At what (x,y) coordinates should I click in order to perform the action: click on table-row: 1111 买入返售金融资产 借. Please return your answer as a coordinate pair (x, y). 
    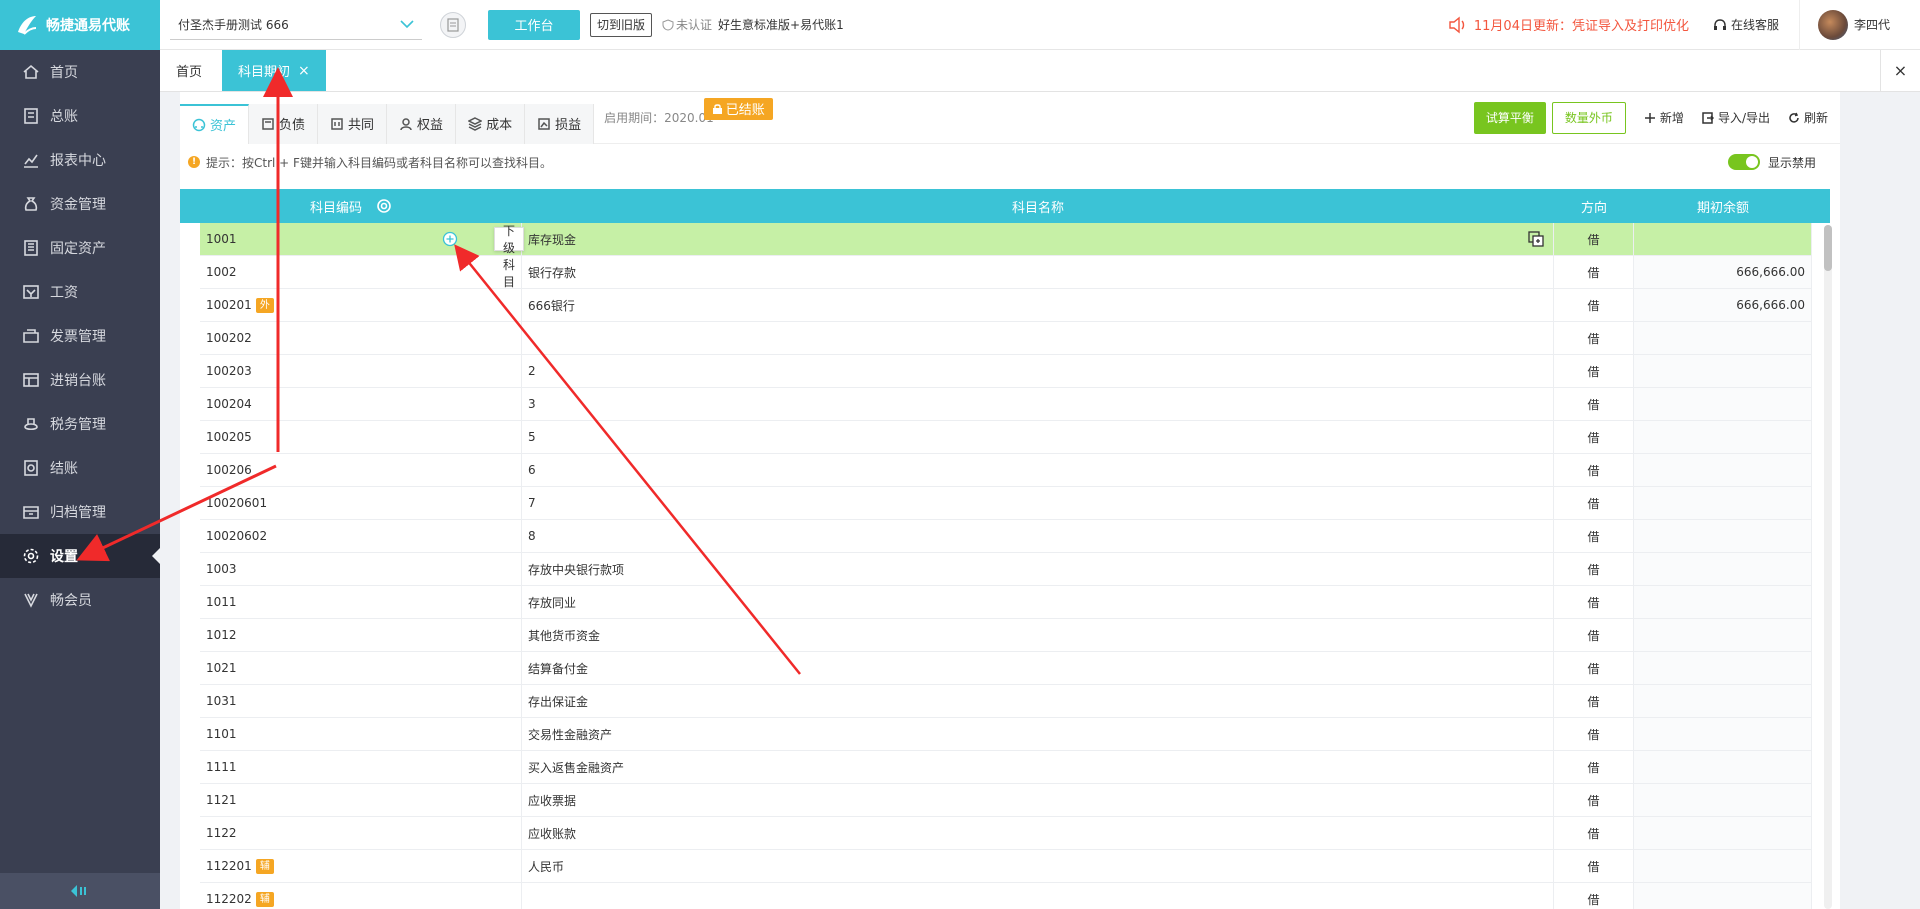
    Looking at the image, I should click on (1006, 767).